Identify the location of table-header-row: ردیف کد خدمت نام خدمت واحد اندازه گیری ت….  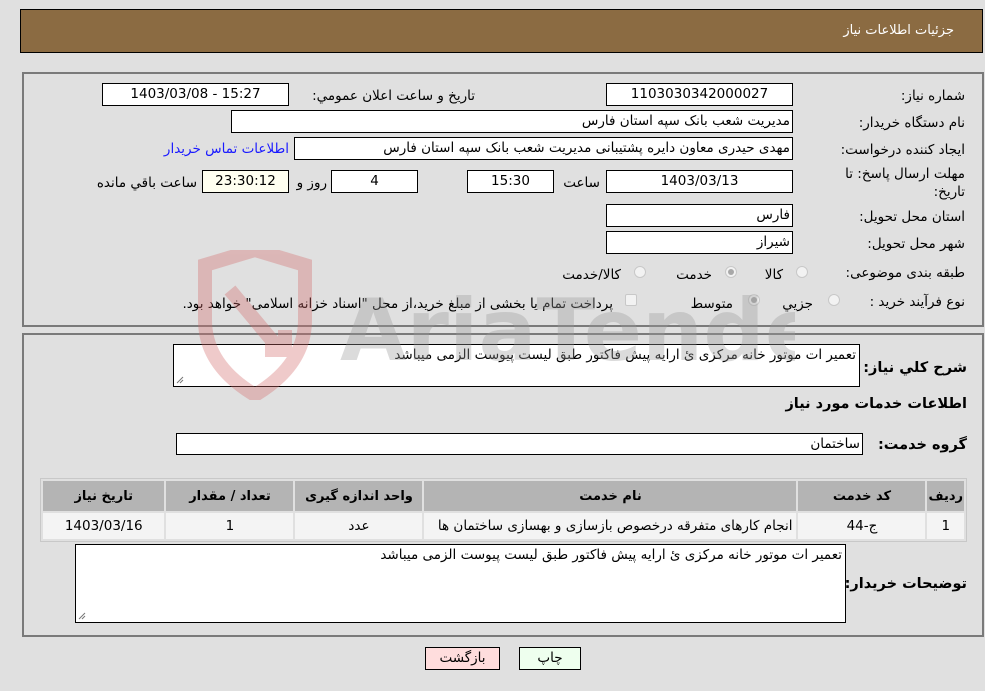
(503, 496).